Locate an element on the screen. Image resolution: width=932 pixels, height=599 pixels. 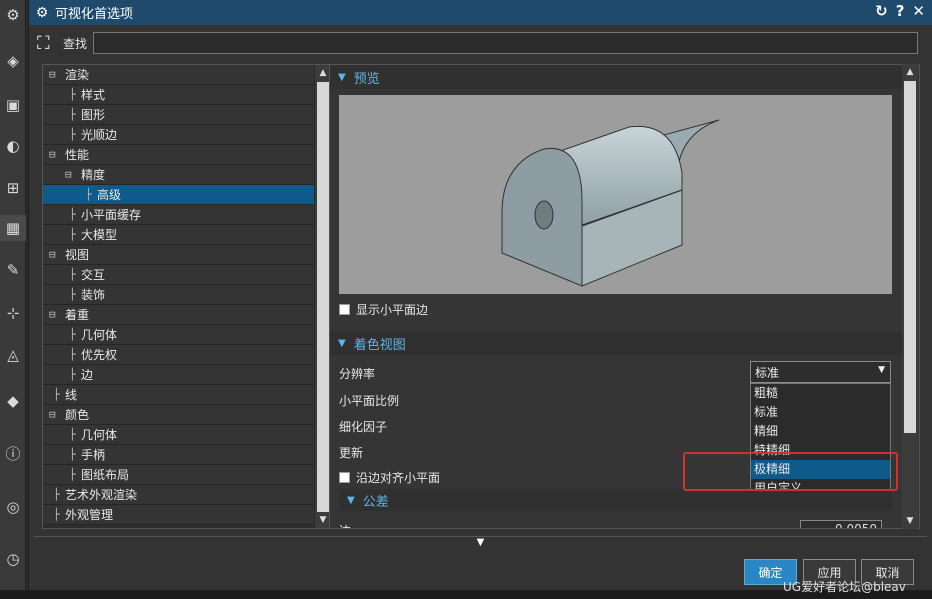
tree-item: ├ 图纸布局 is located at coordinates (179, 475).